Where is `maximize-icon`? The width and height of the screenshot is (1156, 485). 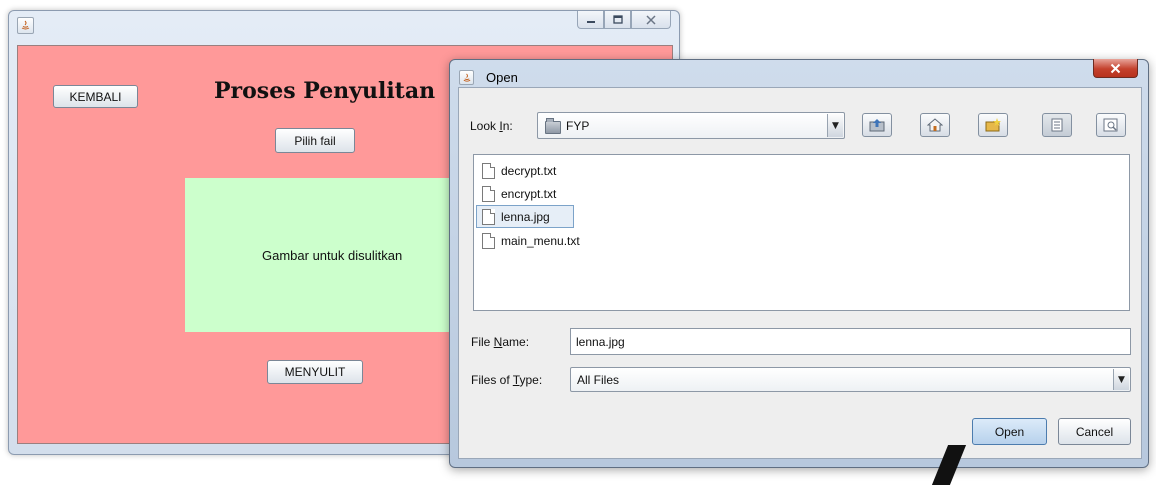 maximize-icon is located at coordinates (617, 20).